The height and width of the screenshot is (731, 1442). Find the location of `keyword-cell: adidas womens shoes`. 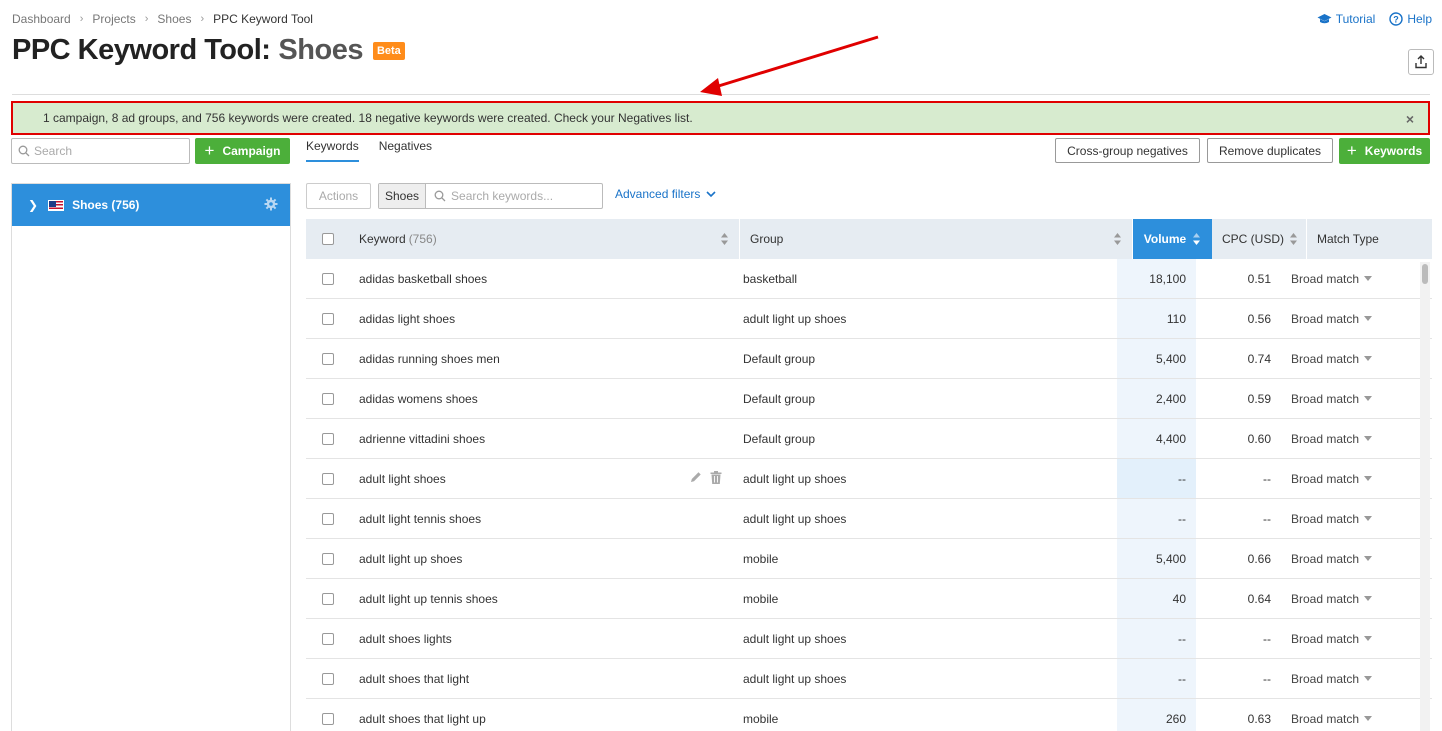

keyword-cell: adidas womens shoes is located at coordinates (544, 398).